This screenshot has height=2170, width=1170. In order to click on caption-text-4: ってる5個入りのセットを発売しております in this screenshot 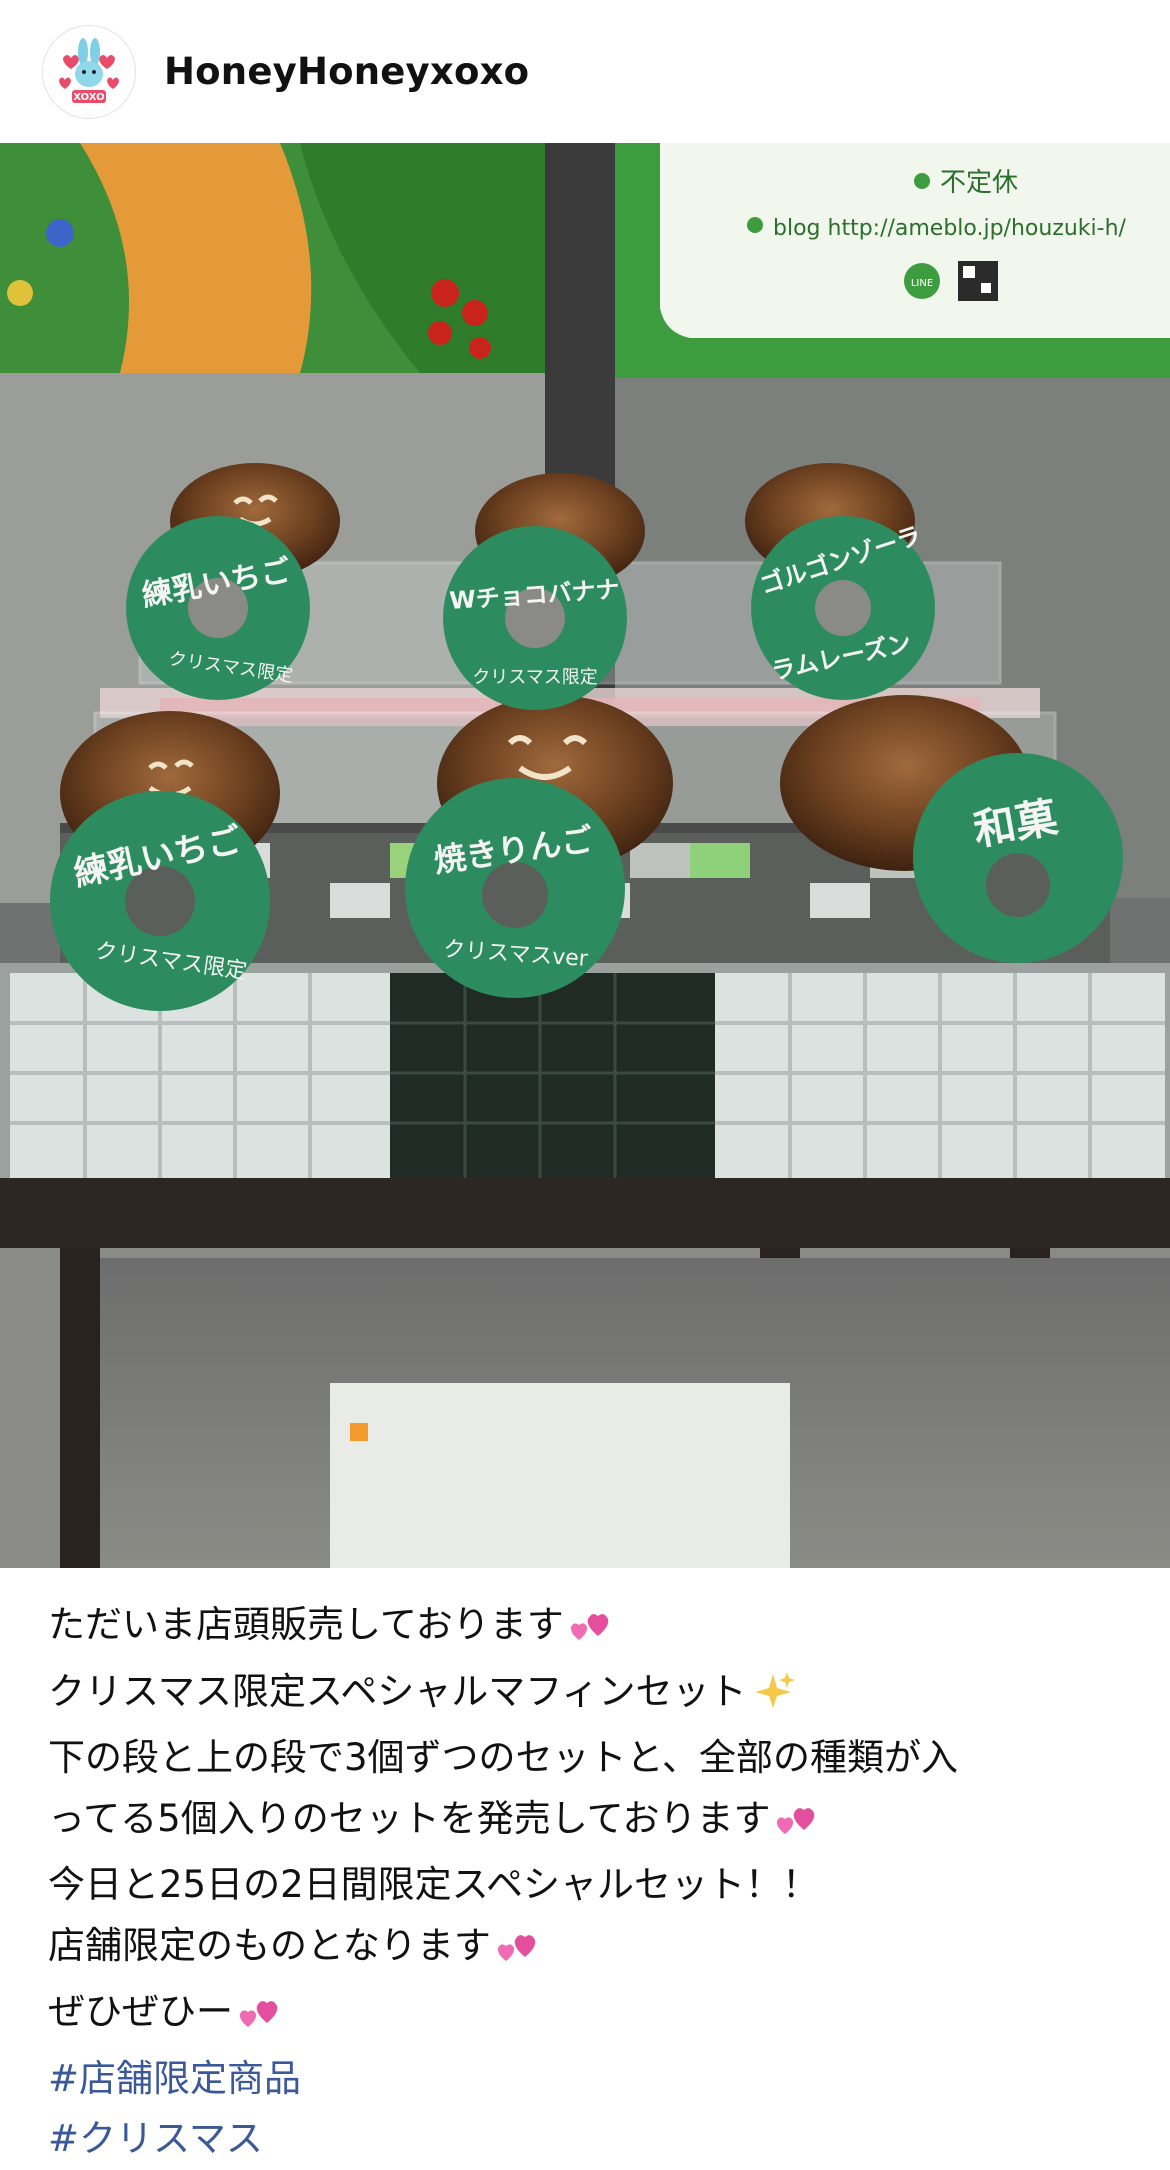, I will do `click(409, 1818)`.